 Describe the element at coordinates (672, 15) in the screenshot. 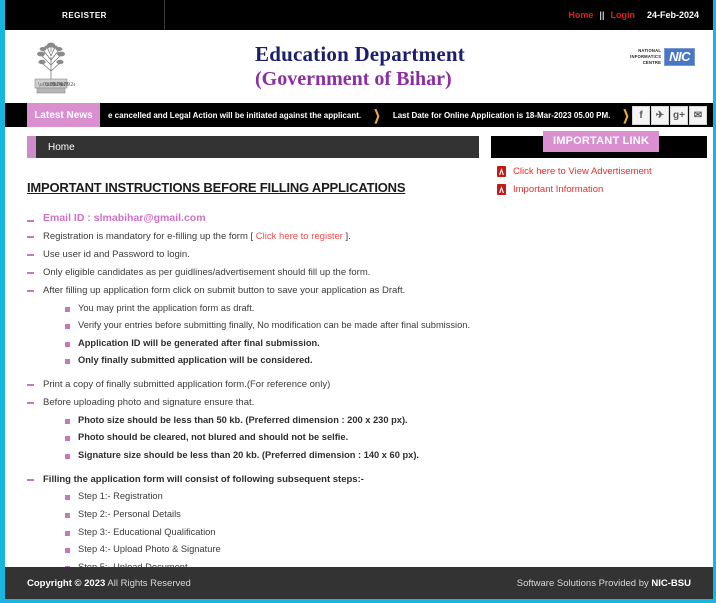

I see `current-date: 24-Feb-2024` at that location.